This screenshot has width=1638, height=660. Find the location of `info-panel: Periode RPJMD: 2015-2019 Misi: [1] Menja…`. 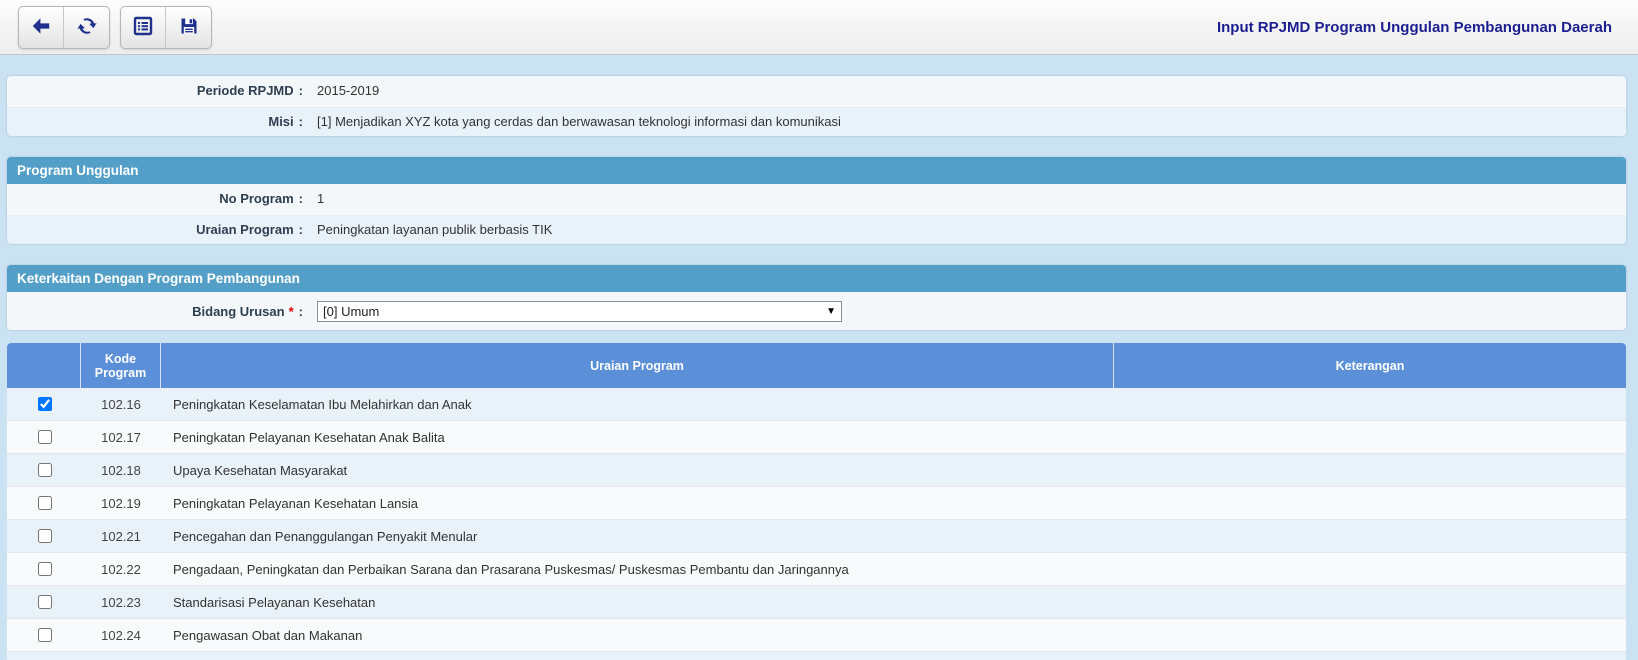

info-panel: Periode RPJMD: 2015-2019 Misi: [1] Menja… is located at coordinates (816, 106).